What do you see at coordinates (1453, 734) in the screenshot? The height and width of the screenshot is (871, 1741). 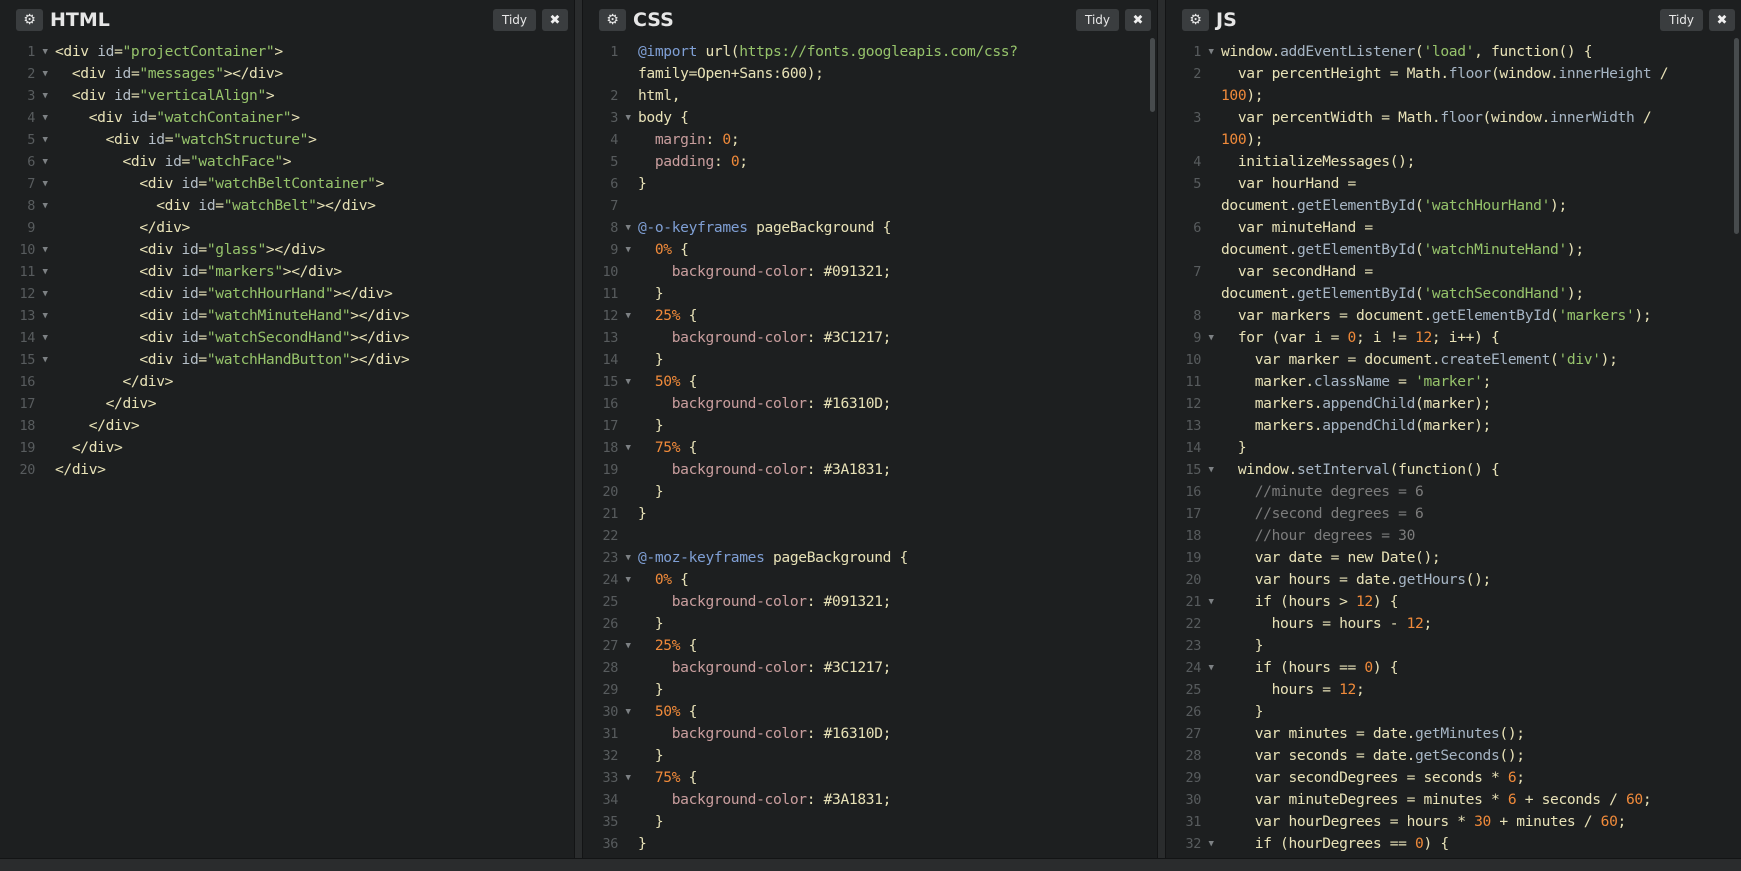 I see `code-line: 27 var minutes = date.getMinutes();` at bounding box center [1453, 734].